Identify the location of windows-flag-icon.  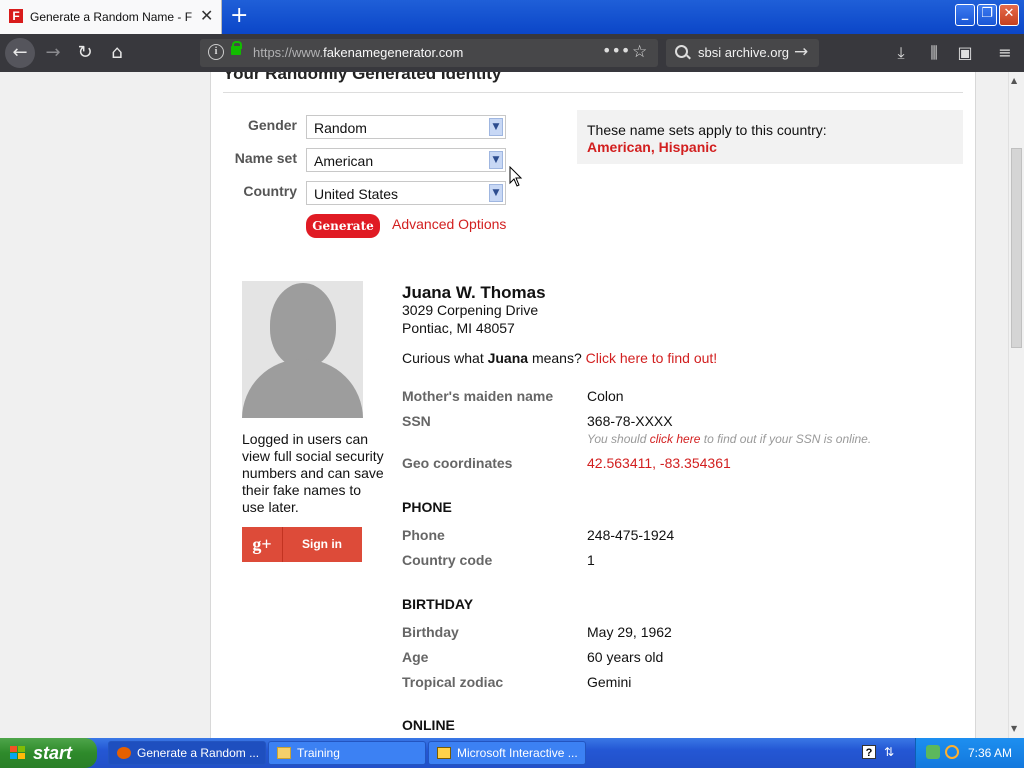
(18, 753).